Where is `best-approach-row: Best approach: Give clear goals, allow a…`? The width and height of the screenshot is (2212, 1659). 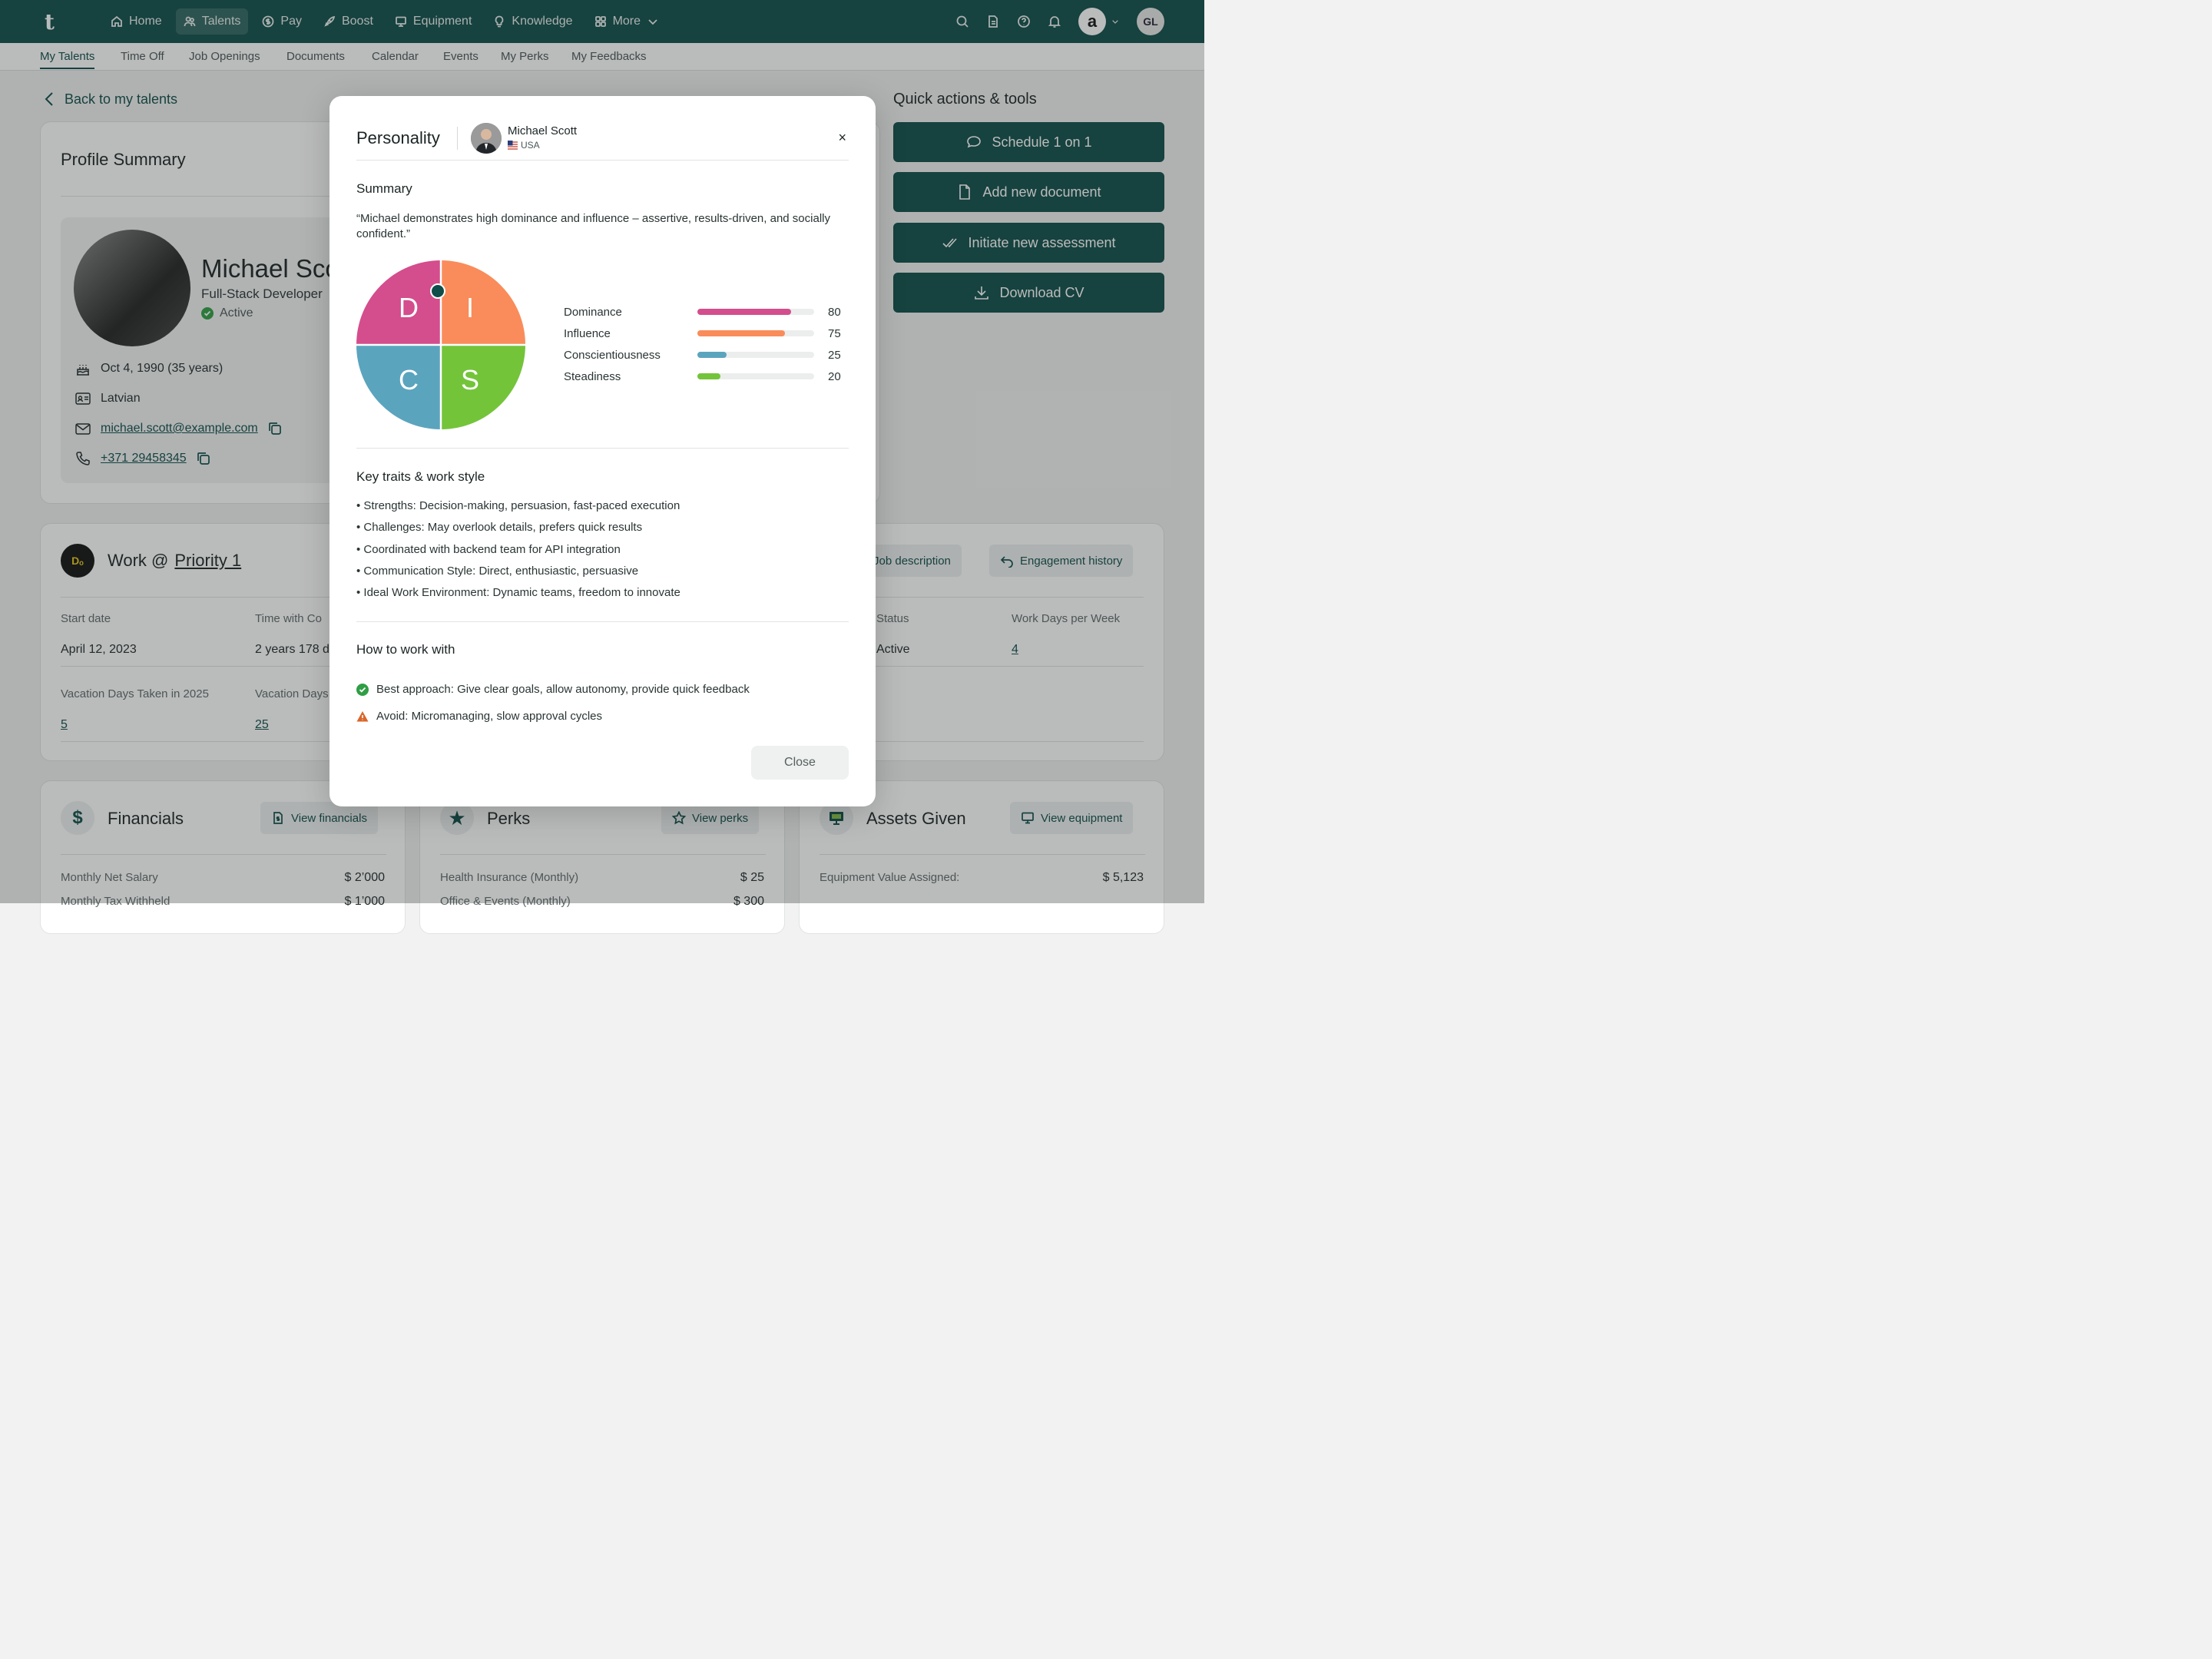
best-approach-row: Best approach: Give clear goals, allow a… is located at coordinates (553, 690).